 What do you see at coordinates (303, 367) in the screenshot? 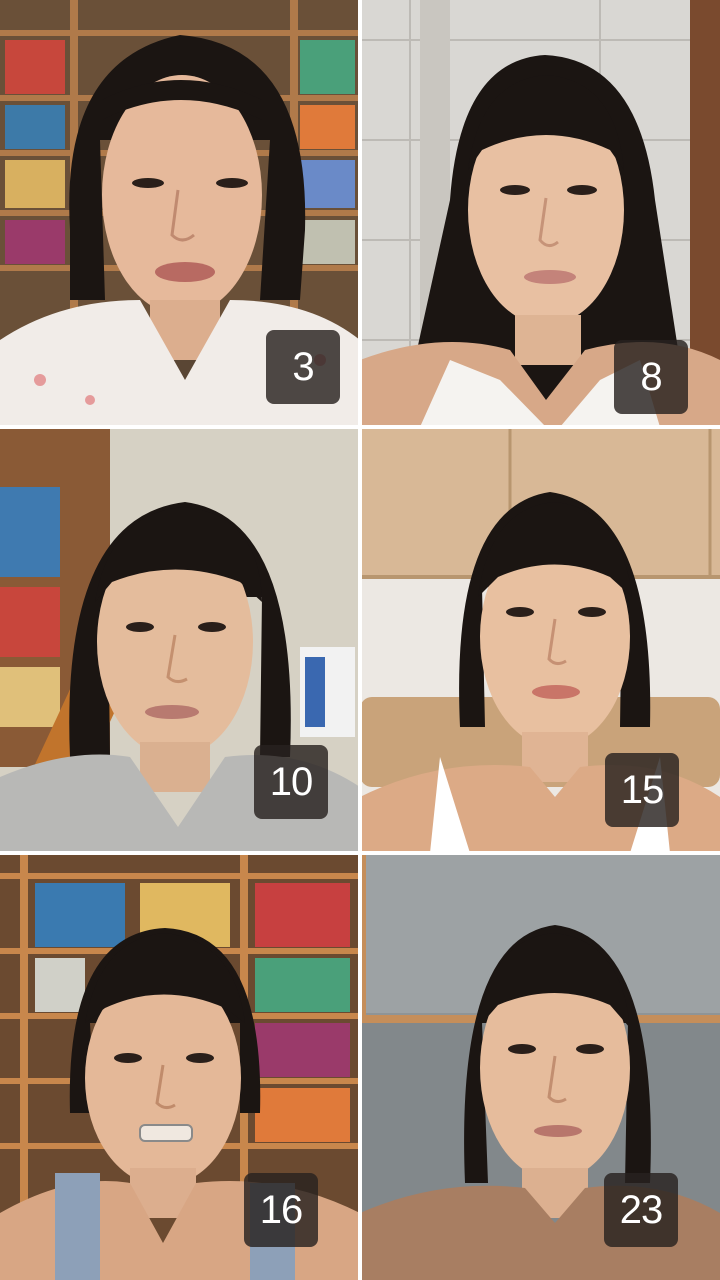
I see `day-badge: 3` at bounding box center [303, 367].